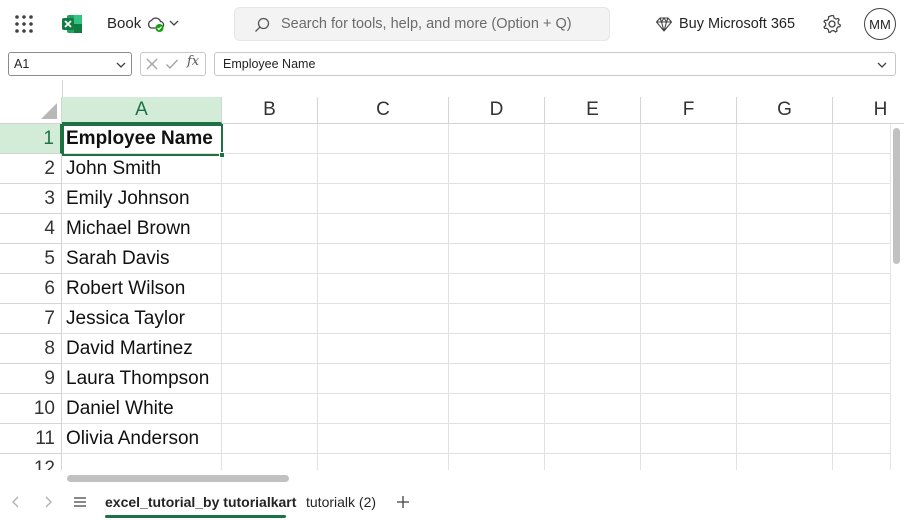 This screenshot has width=904, height=520. Describe the element at coordinates (593, 199) in the screenshot. I see `cell-e3` at that location.